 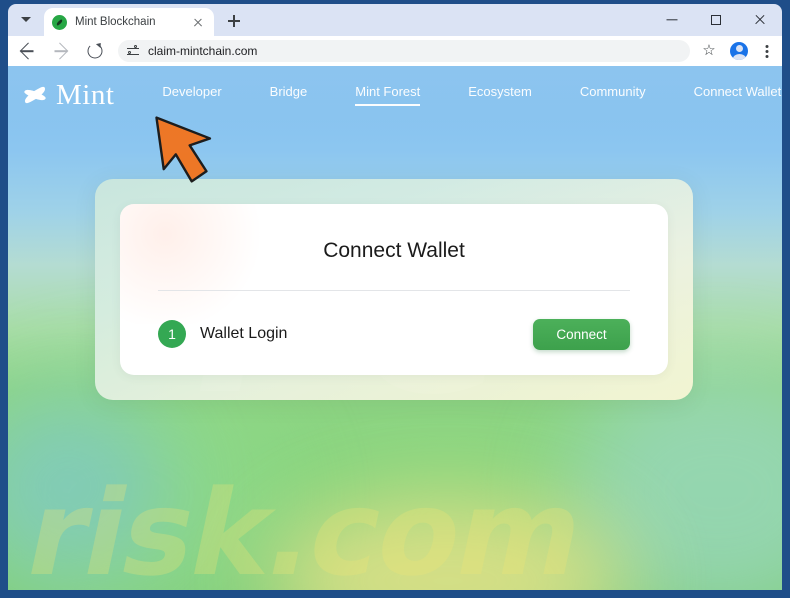 I want to click on forward-arrow-icon, so click(x=60, y=51).